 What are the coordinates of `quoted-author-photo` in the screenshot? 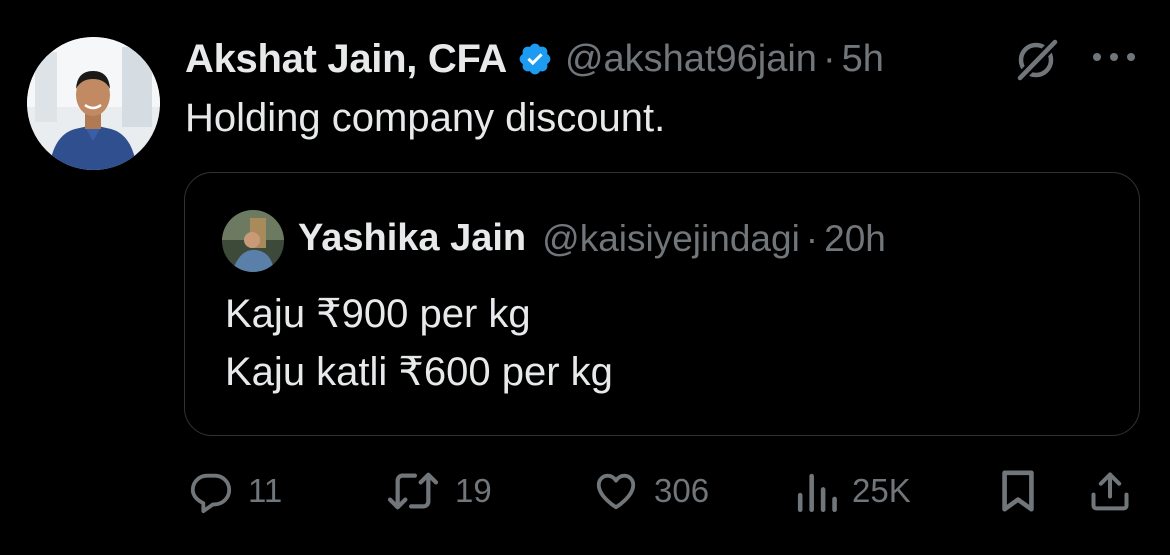 It's located at (253, 241).